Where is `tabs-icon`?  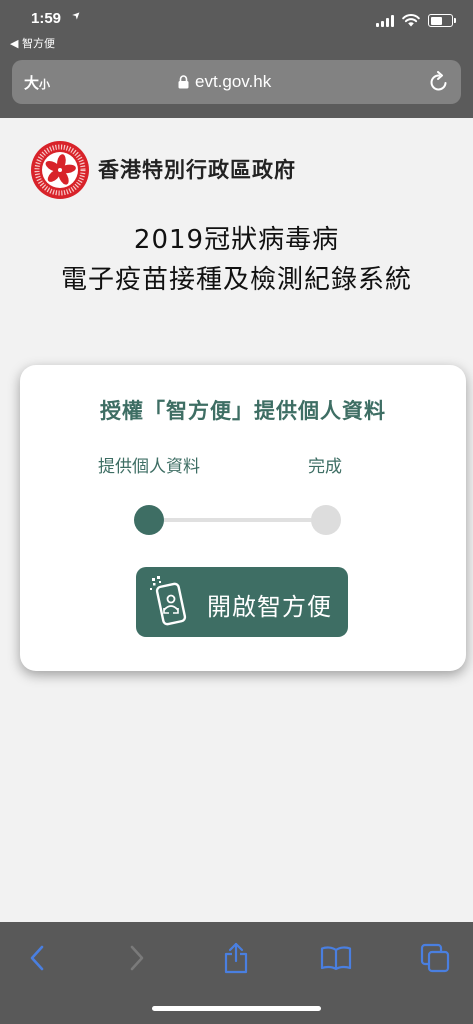 tabs-icon is located at coordinates (435, 958).